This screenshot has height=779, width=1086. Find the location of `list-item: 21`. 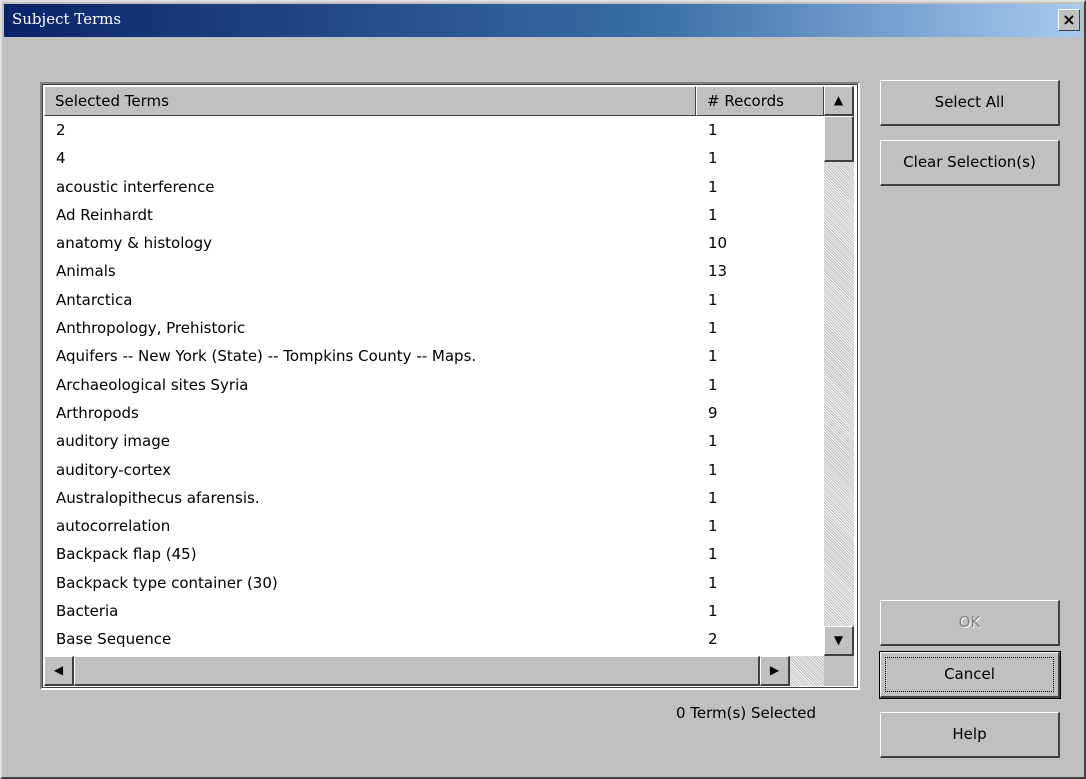

list-item: 21 is located at coordinates (434, 130).